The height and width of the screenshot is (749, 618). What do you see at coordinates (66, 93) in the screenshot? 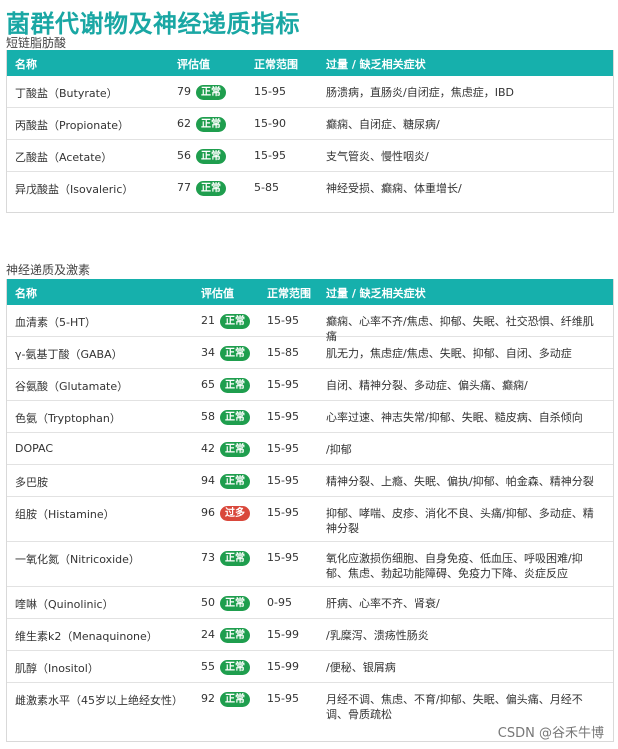
I see `row-name: 丁酸盐（Butyrate）` at bounding box center [66, 93].